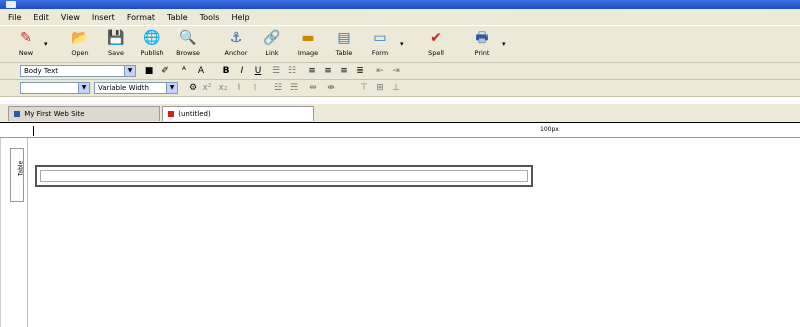 The image size is (800, 327). Describe the element at coordinates (294, 88) in the screenshot. I see `insert-column-icon: ☴` at that location.